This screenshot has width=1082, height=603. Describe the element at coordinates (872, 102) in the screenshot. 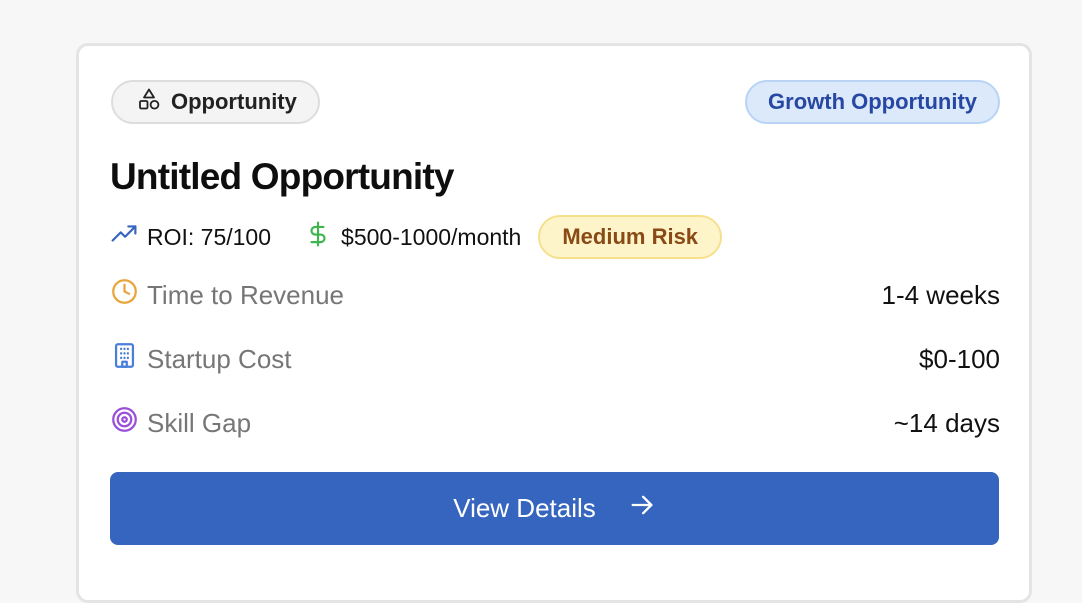

I see `category-badge: Growth Opportunity` at that location.